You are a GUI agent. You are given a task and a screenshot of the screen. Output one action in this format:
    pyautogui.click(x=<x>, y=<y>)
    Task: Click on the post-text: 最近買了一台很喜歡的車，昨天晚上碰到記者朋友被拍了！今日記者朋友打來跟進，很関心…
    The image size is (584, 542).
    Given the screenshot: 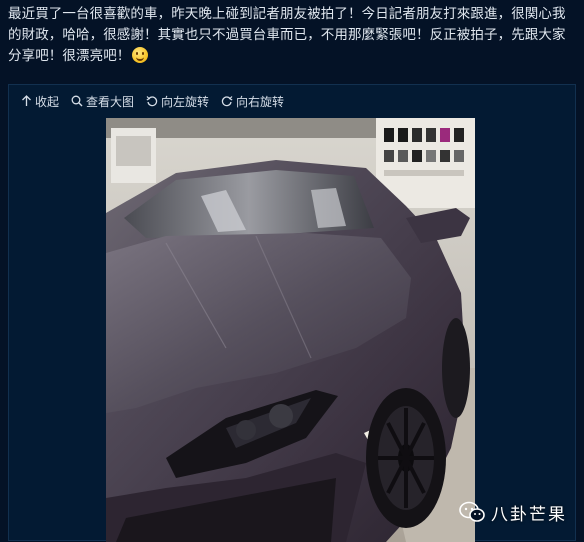 What is the action you would take?
    pyautogui.click(x=292, y=35)
    